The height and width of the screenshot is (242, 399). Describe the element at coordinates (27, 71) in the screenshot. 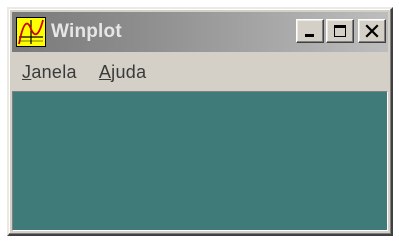

I see `menu-janela-mnemonic: J` at that location.